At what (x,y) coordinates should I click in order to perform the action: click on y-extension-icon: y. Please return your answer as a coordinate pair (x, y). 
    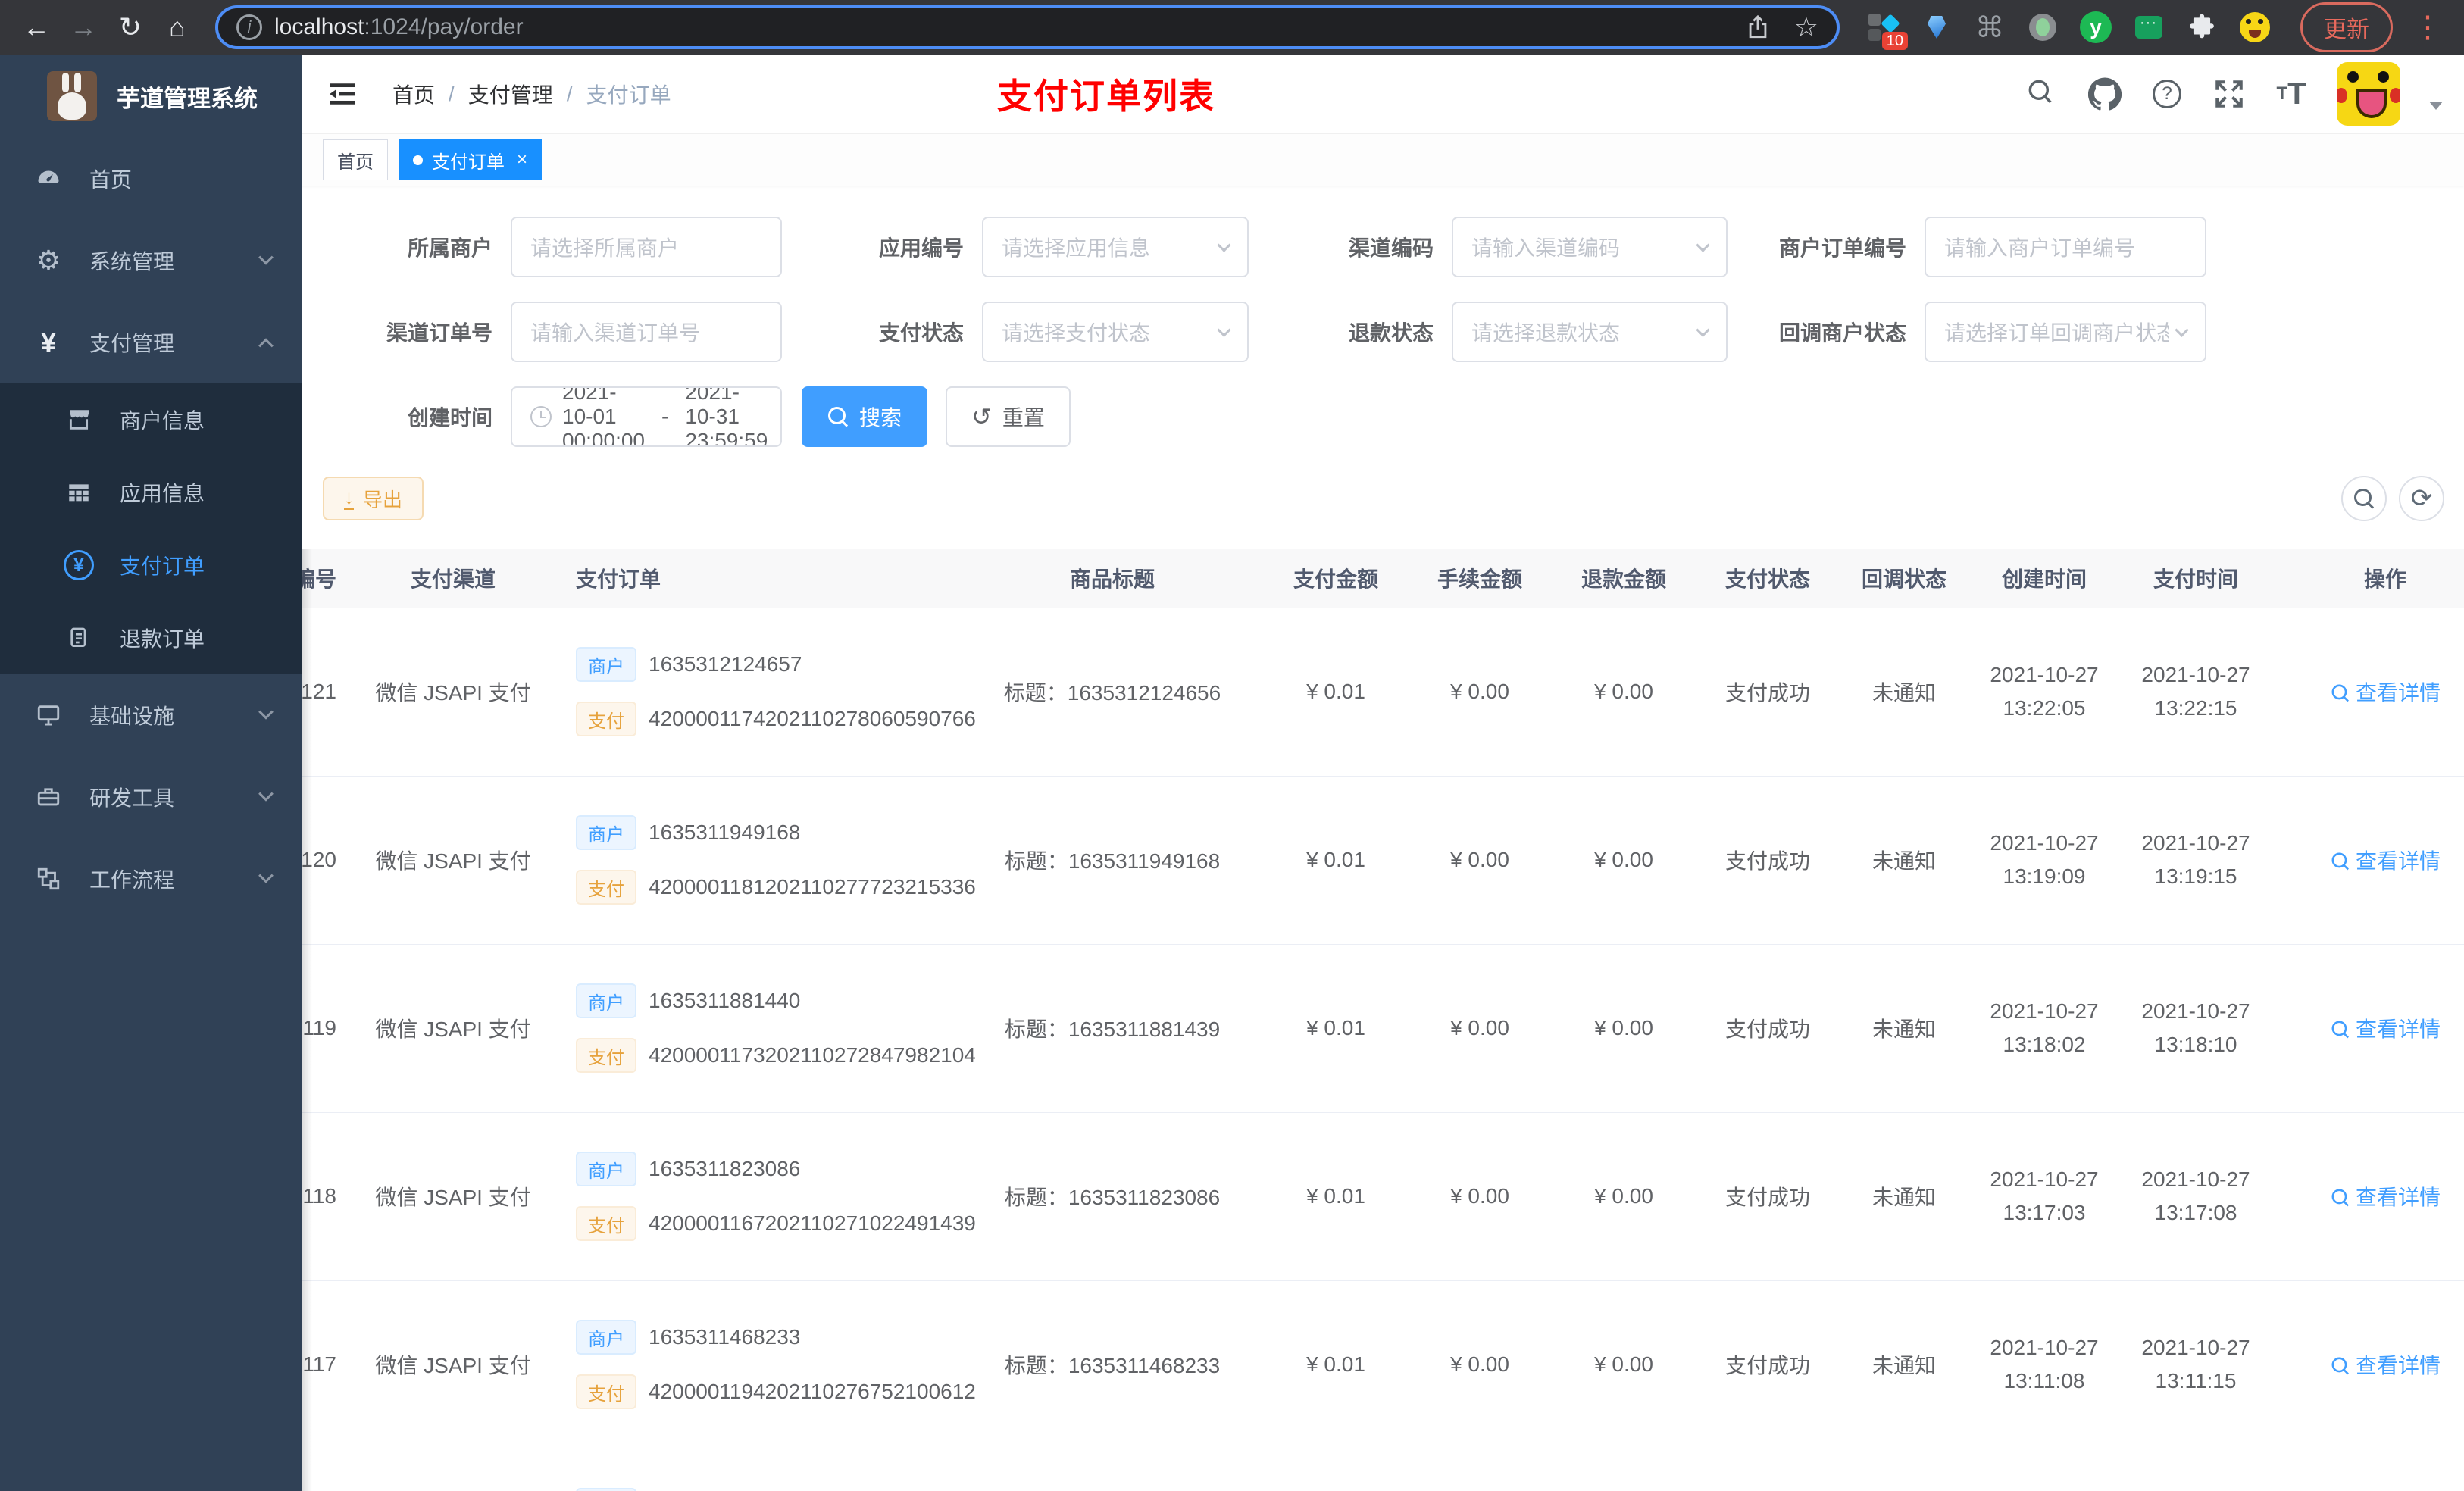
    Looking at the image, I should click on (2095, 27).